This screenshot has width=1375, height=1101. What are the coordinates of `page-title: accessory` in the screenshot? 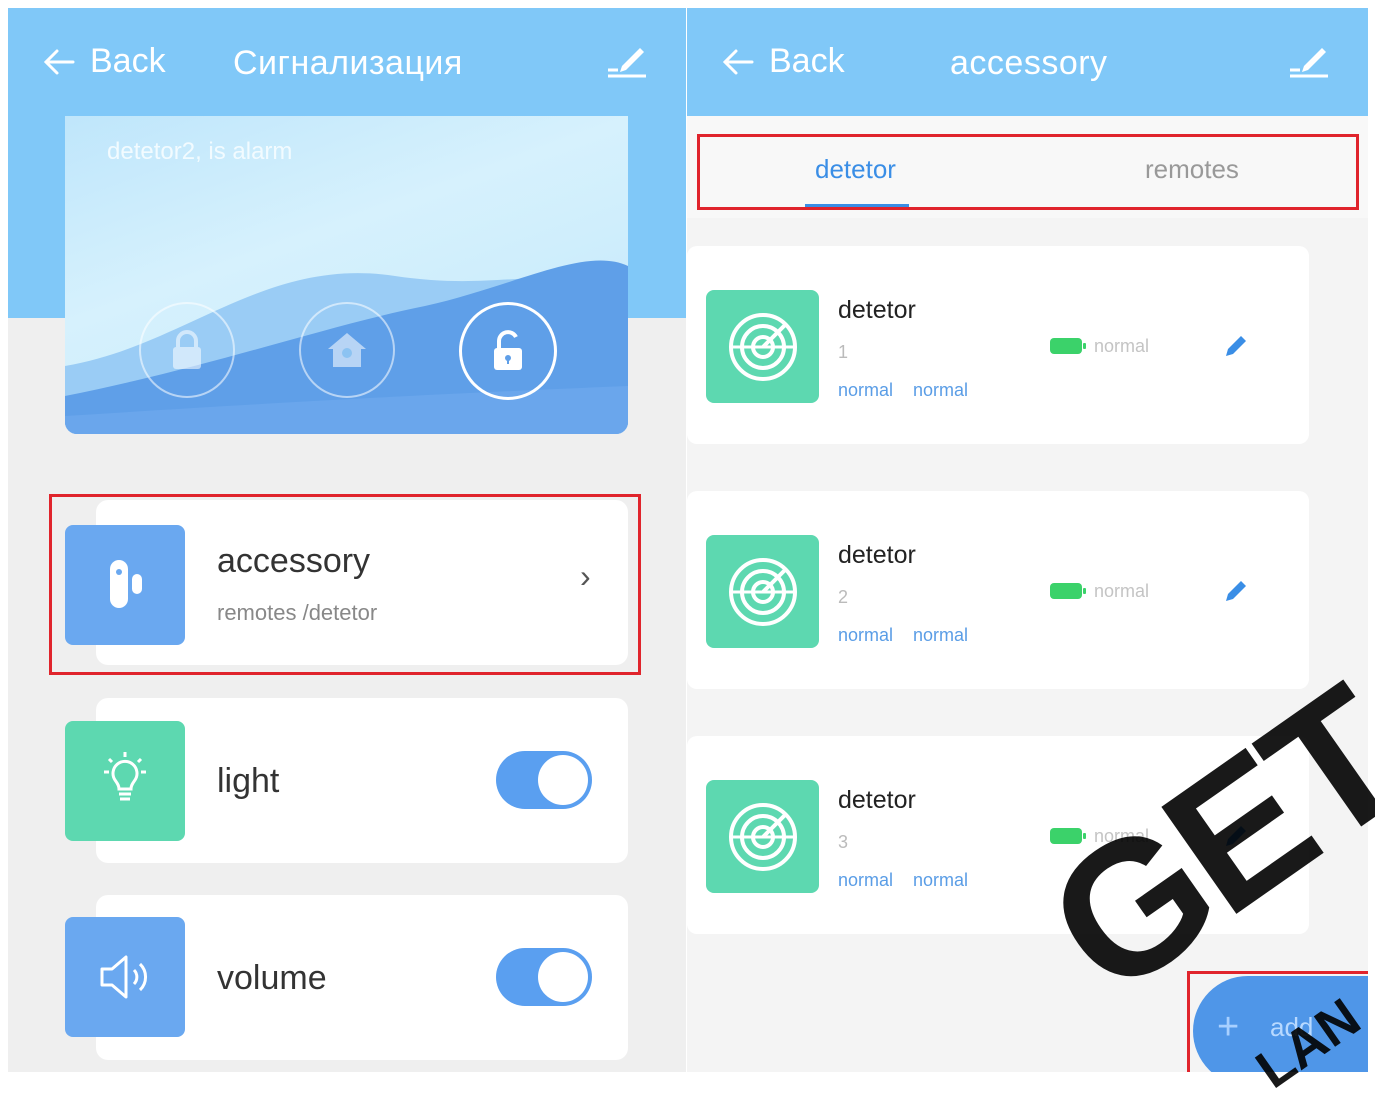 It's located at (1029, 63).